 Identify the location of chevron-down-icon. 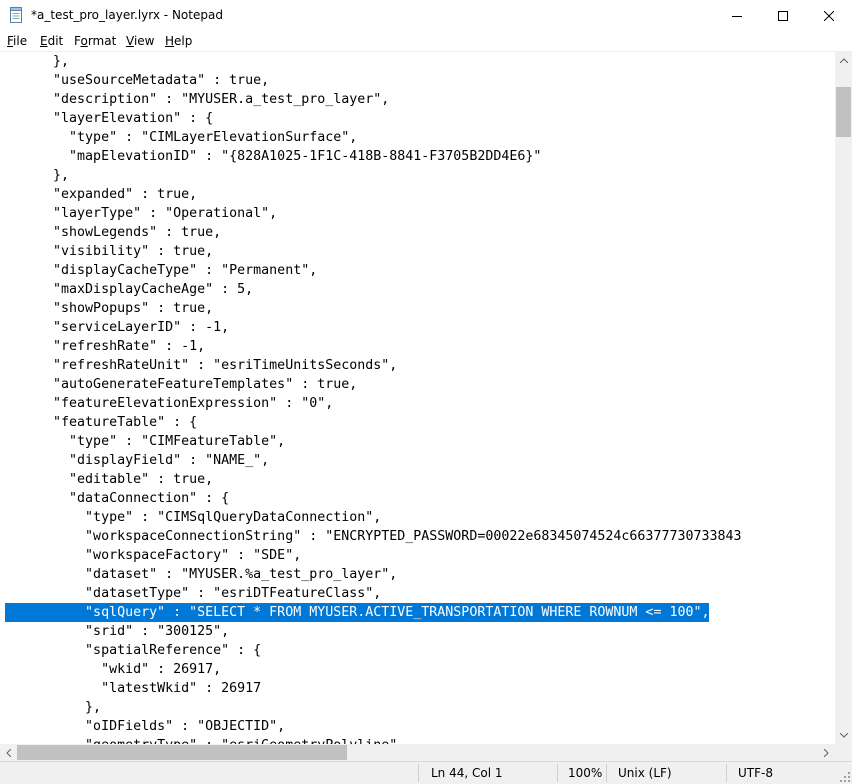
(843, 735).